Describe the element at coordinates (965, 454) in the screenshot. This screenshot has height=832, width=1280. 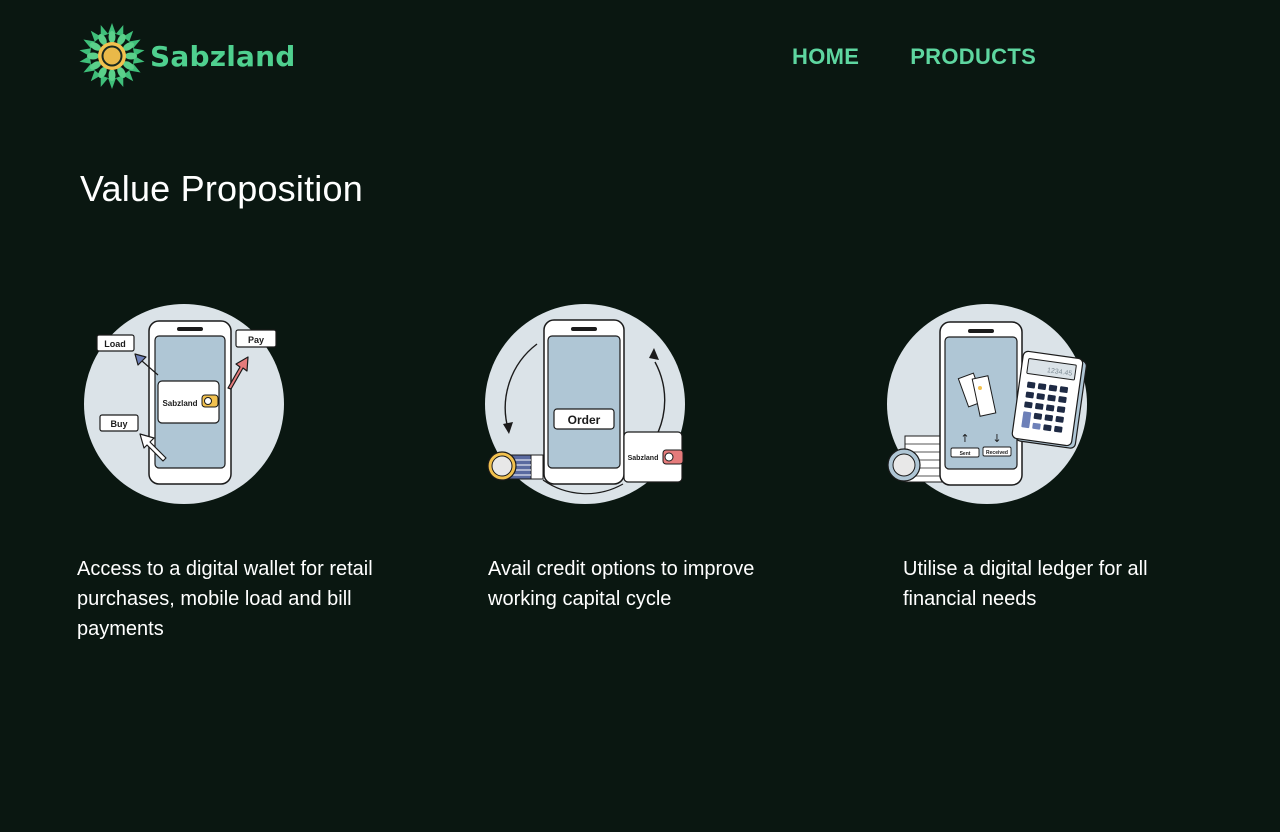
I see `sent-label: Sent` at that location.